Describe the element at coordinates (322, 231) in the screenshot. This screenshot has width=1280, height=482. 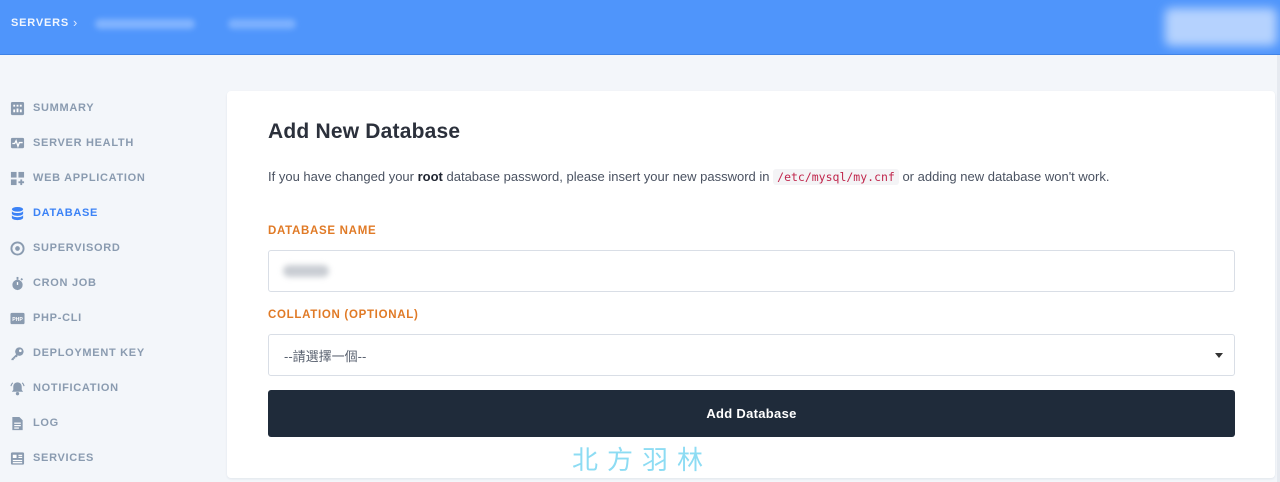
I see `database-name-label: DATABASE NAME` at that location.